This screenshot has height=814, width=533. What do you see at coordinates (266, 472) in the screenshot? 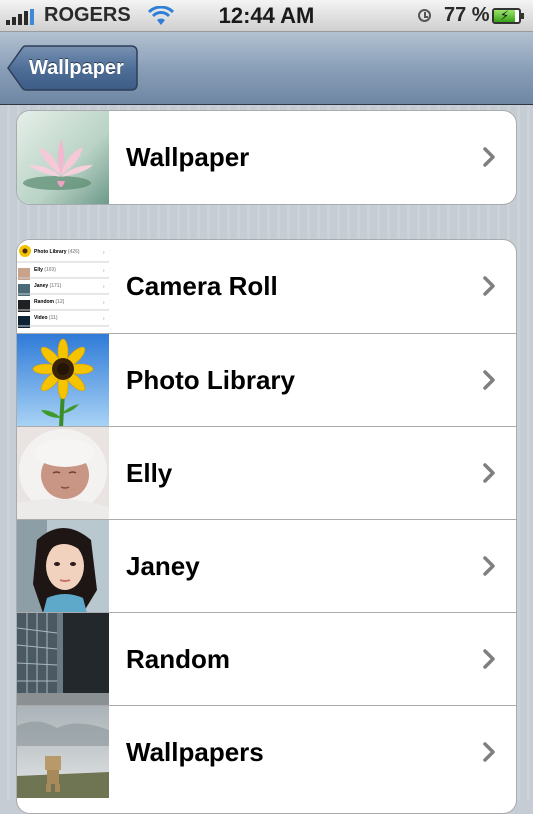
I see `list-item-elly: Elly` at bounding box center [266, 472].